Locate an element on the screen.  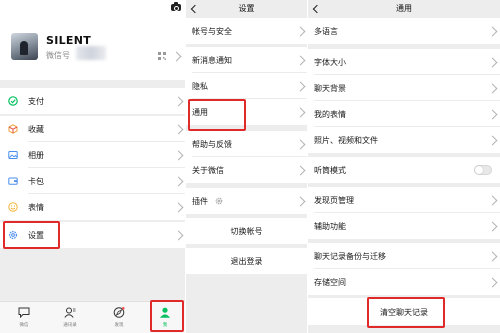
wechat-id-label: 微信号 is located at coordinates (58, 55).